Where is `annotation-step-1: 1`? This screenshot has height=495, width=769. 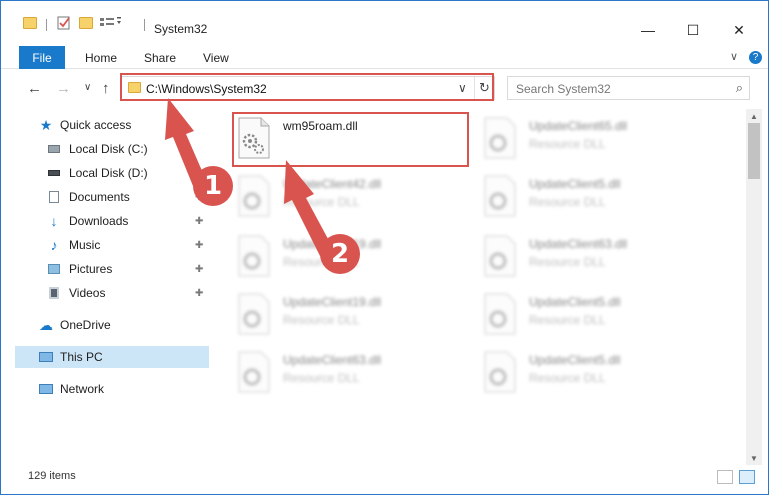
annotation-step-1: 1 is located at coordinates (213, 186).